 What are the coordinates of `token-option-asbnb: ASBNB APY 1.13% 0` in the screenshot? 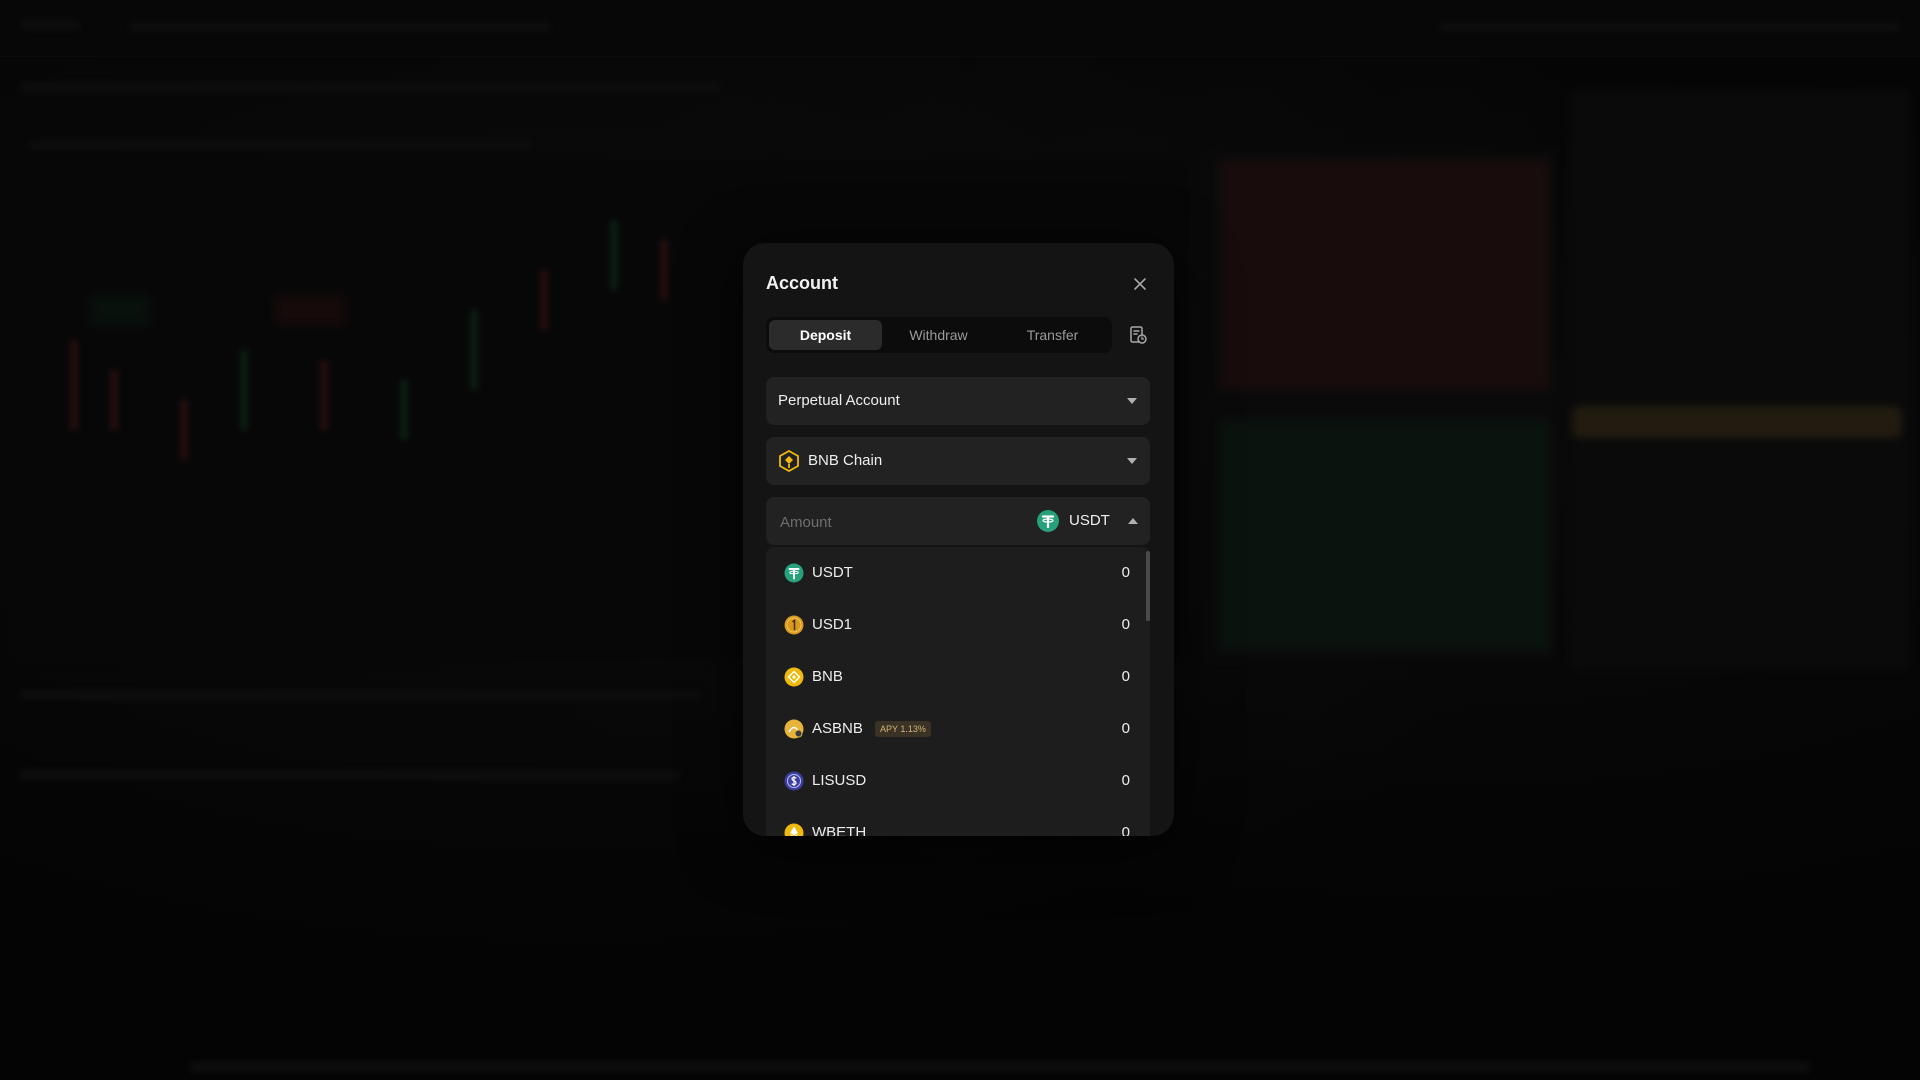 It's located at (958, 729).